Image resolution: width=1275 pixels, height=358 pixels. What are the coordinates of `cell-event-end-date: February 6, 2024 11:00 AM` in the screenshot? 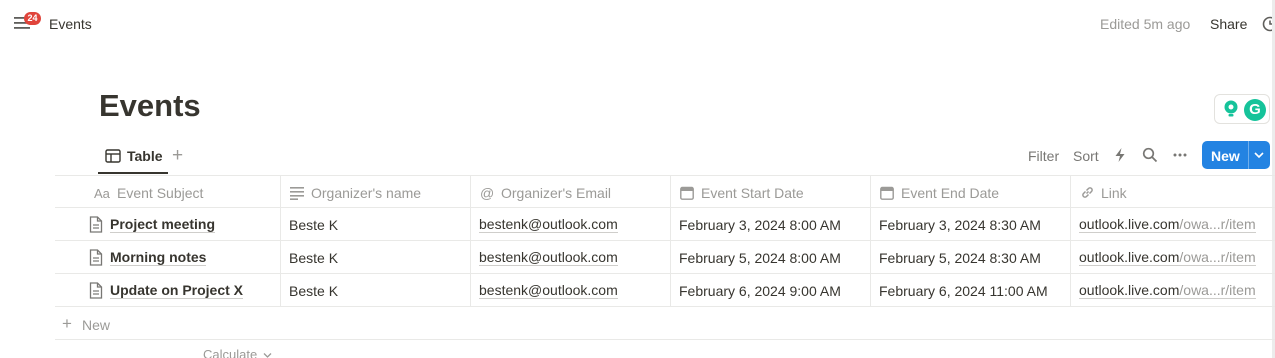 It's located at (971, 290).